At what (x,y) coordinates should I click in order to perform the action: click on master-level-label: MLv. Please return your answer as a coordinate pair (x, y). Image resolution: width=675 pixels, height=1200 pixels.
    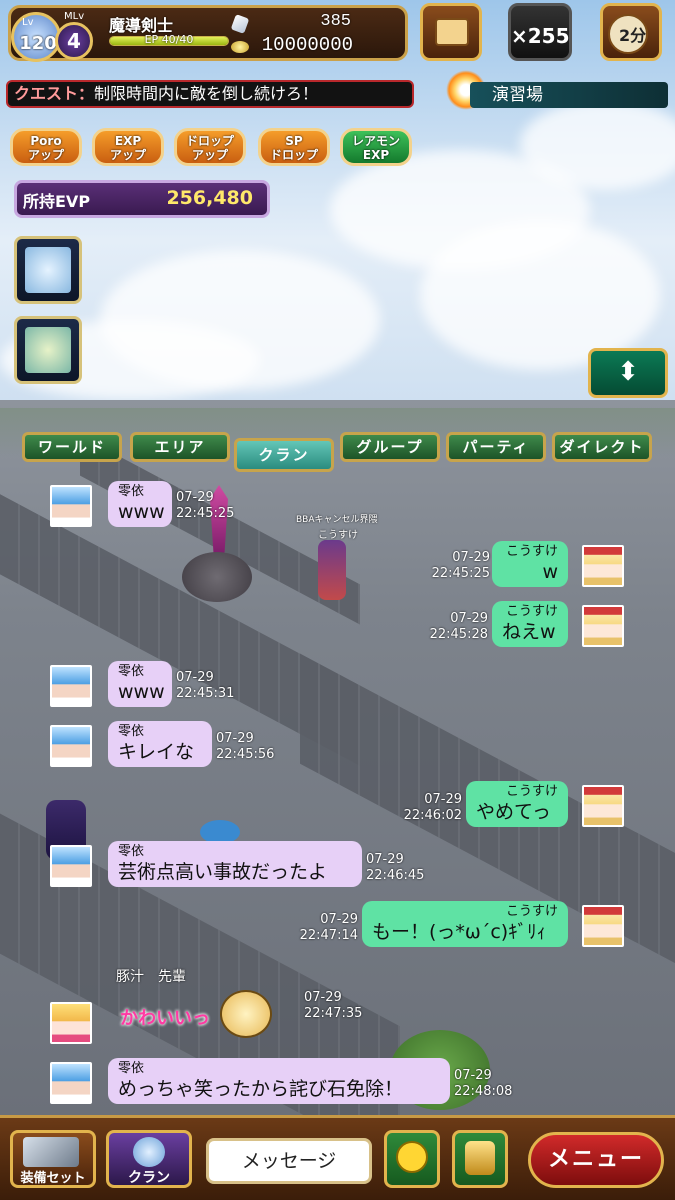
    Looking at the image, I should click on (74, 16).